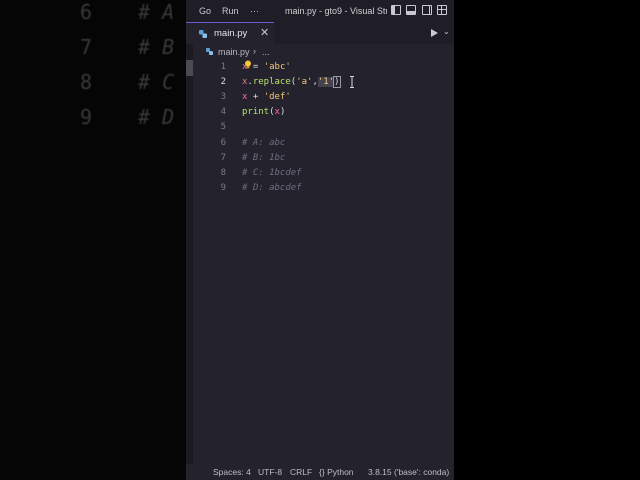 The width and height of the screenshot is (640, 480). Describe the element at coordinates (442, 10) in the screenshot. I see `customize-layout-icon` at that location.